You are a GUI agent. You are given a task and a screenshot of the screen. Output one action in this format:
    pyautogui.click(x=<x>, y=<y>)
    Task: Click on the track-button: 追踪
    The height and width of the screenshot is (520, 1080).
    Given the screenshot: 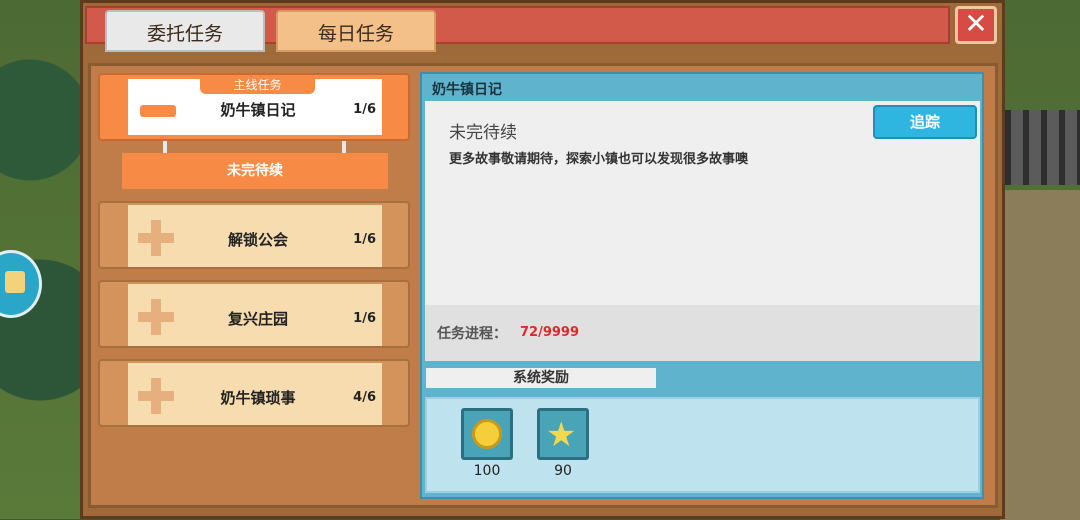 What is the action you would take?
    pyautogui.click(x=925, y=122)
    